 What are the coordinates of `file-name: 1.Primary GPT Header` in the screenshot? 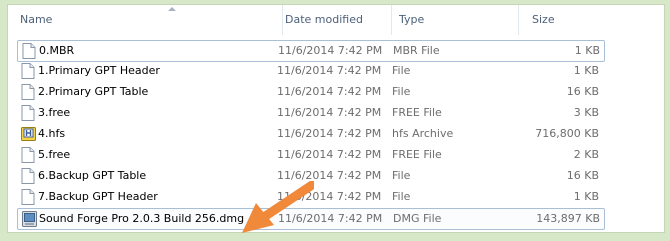 It's located at (99, 70).